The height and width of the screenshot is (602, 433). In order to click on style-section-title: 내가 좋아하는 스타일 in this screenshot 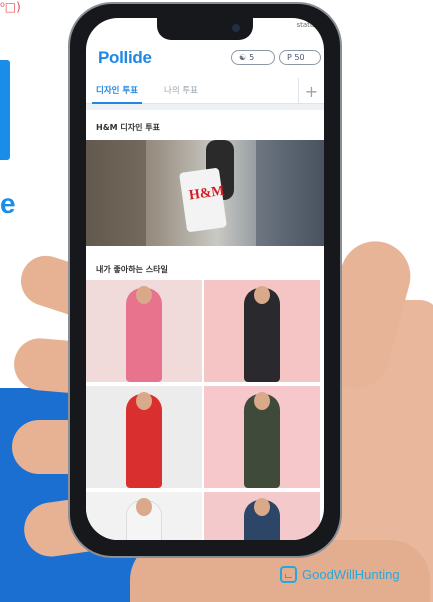, I will do `click(132, 269)`.